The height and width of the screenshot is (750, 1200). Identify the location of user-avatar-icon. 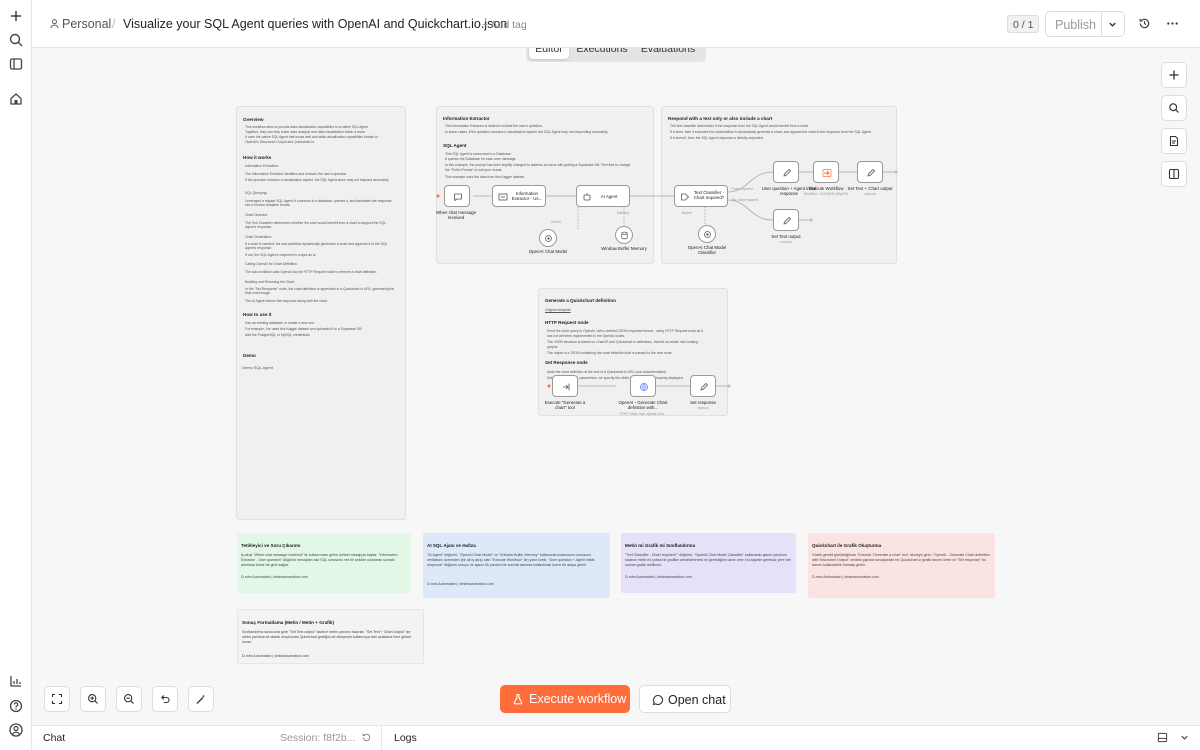
(16, 730).